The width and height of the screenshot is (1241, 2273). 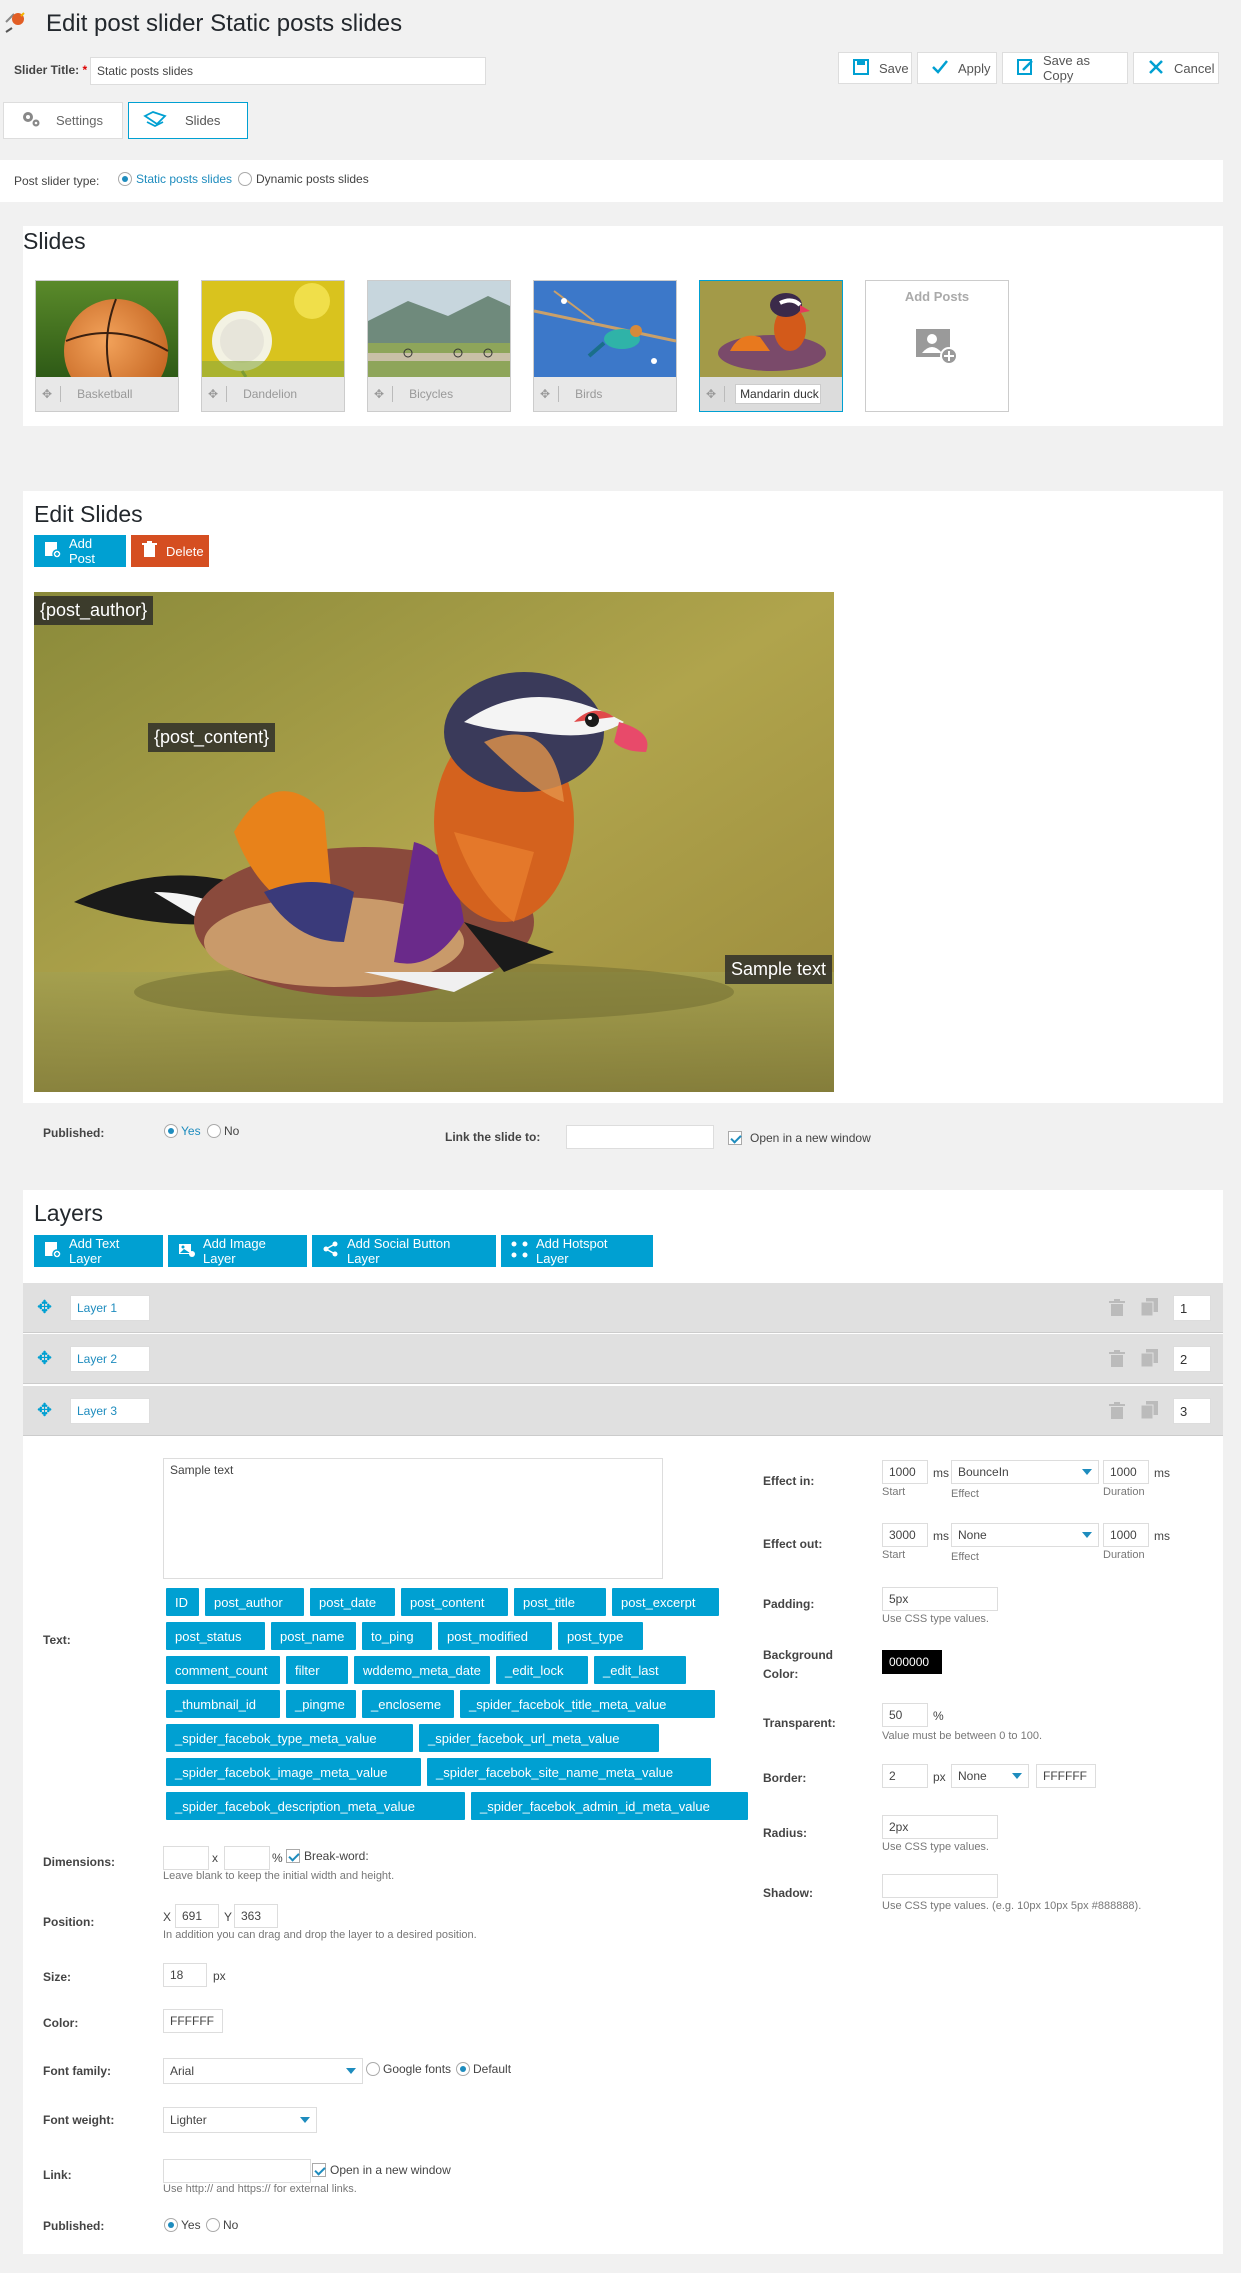 What do you see at coordinates (63, 120) in the screenshot?
I see `tab-settings: Settings` at bounding box center [63, 120].